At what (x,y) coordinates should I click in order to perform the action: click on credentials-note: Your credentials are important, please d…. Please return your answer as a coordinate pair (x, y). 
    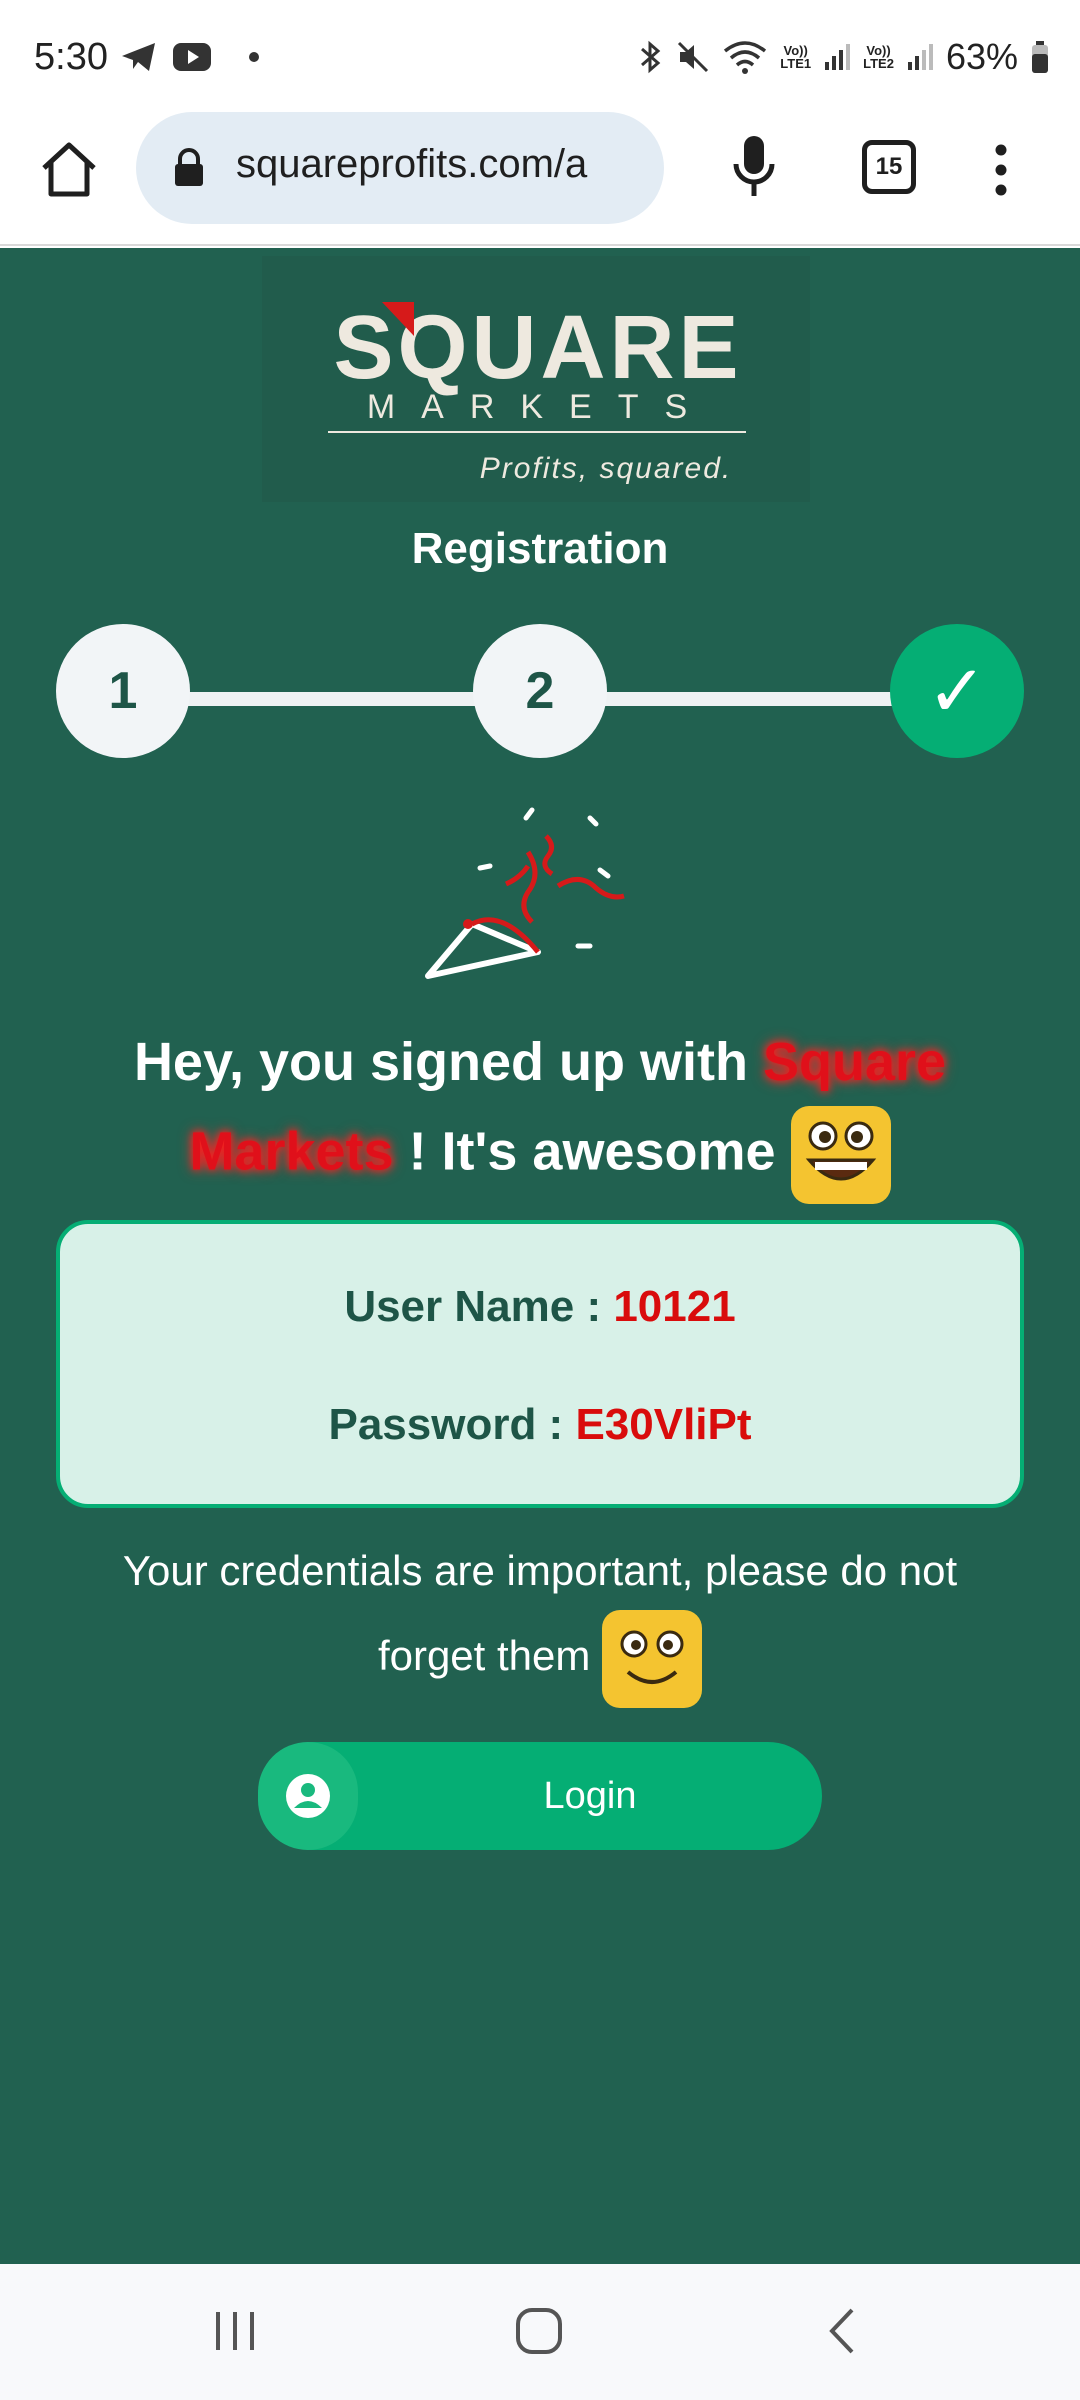
    Looking at the image, I should click on (540, 1620).